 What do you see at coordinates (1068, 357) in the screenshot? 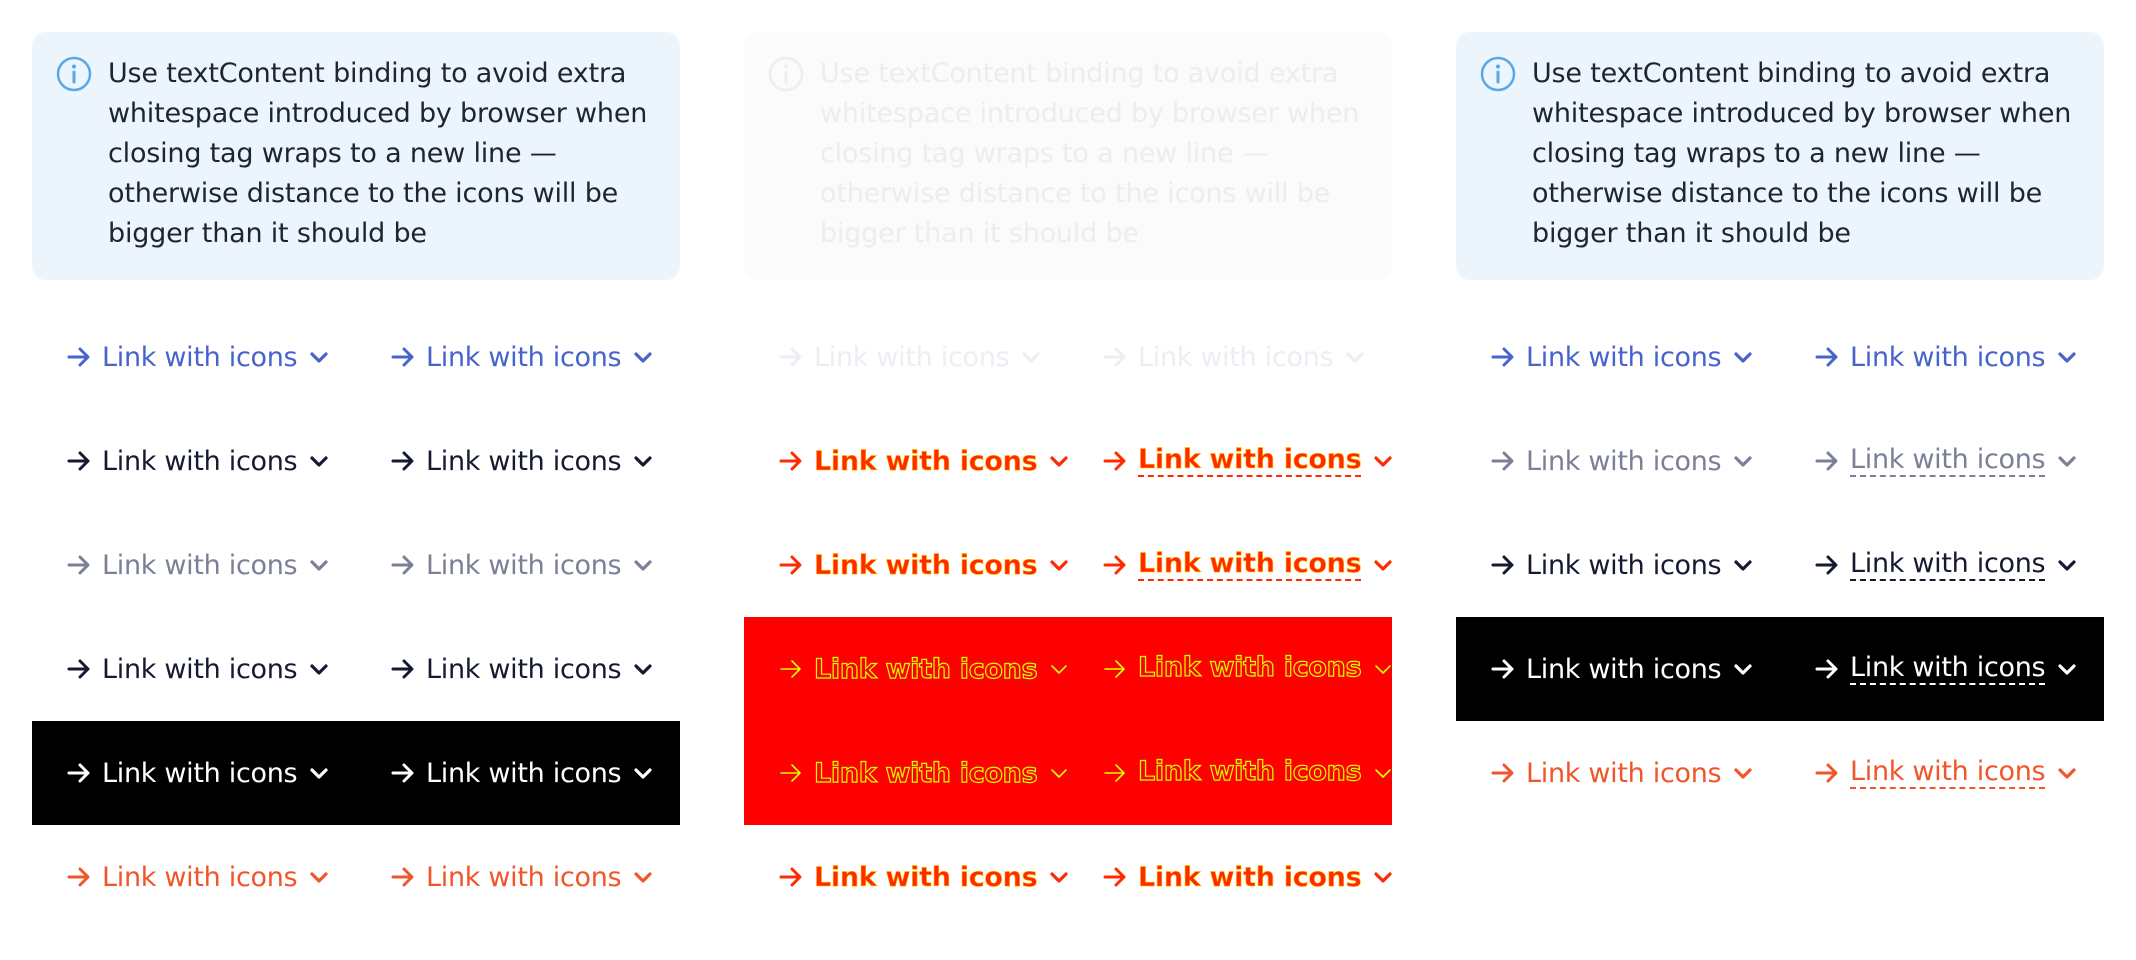
I see `link-row-primary: Link with icons Link with icons` at bounding box center [1068, 357].